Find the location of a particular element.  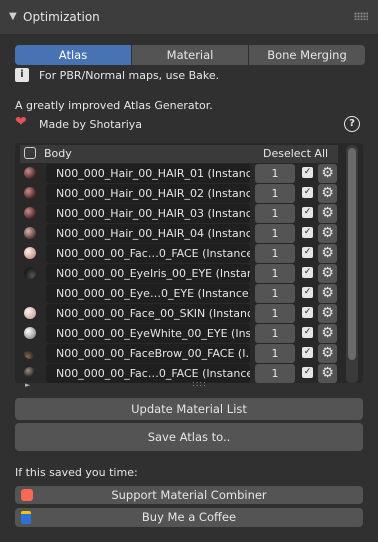

saved-time-text: If this saved you time: is located at coordinates (76, 472).